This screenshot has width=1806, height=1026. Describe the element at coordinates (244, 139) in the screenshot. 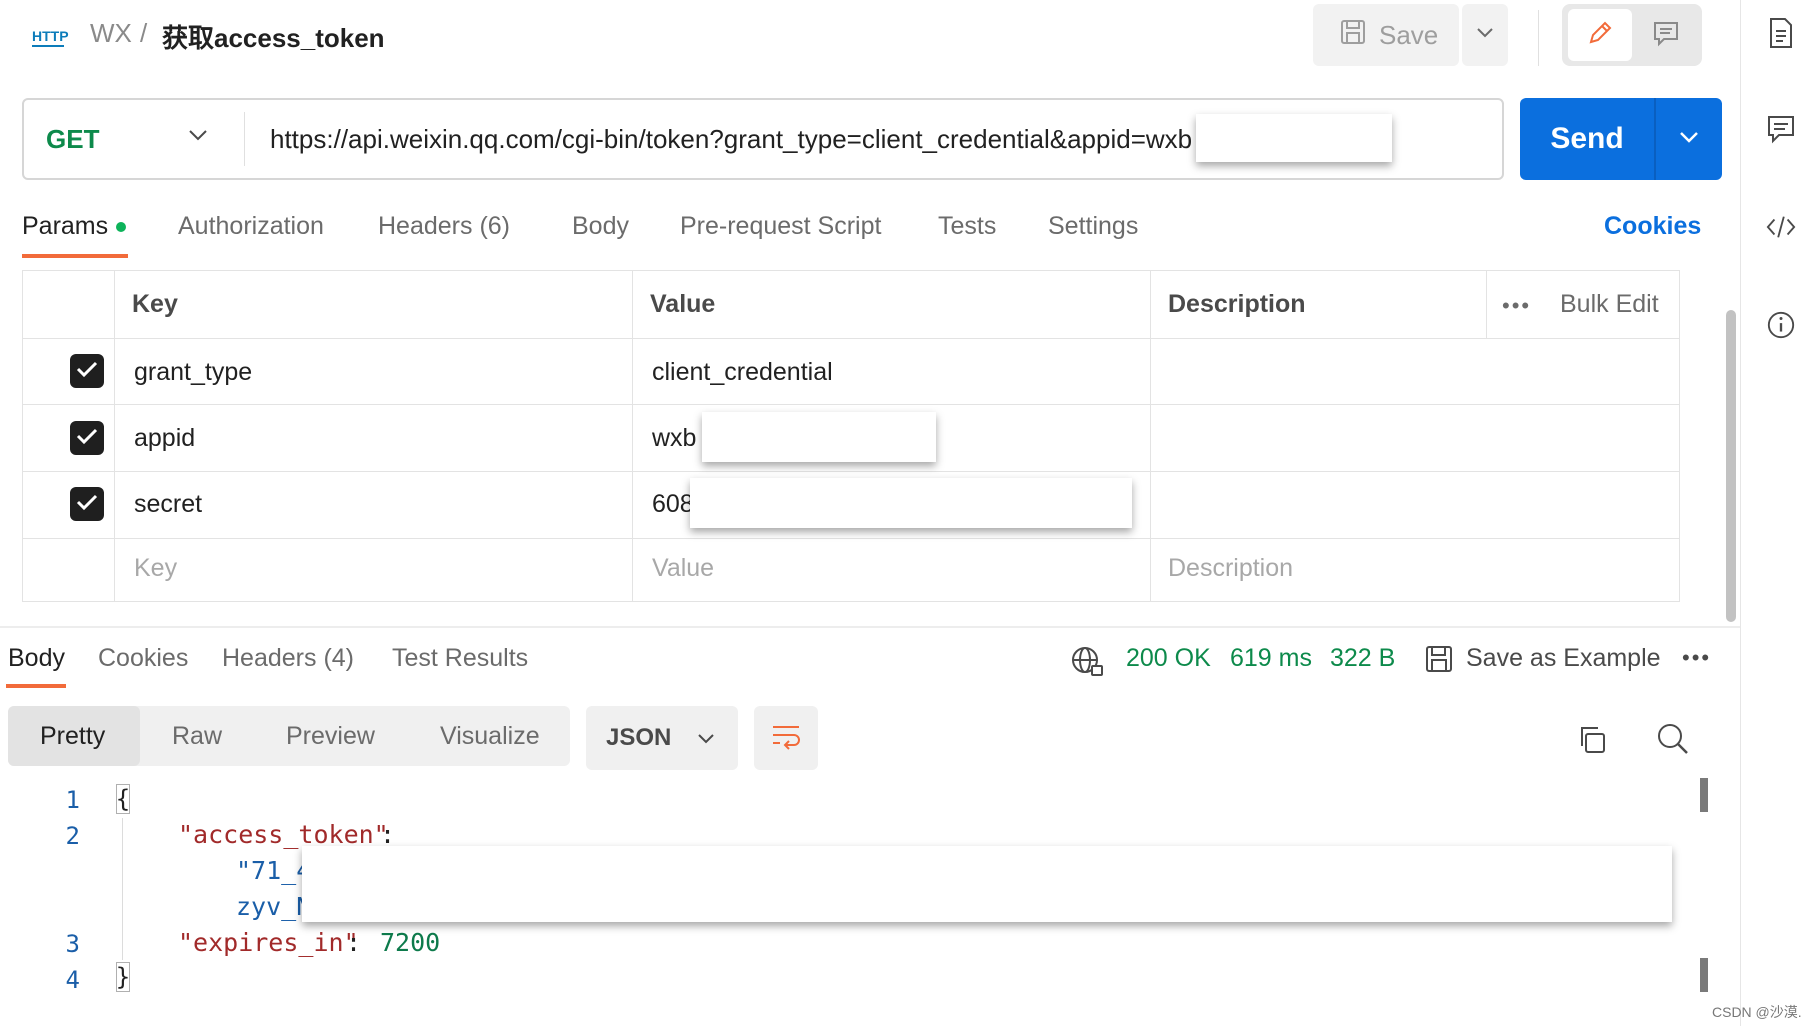

I see `url-divider` at that location.